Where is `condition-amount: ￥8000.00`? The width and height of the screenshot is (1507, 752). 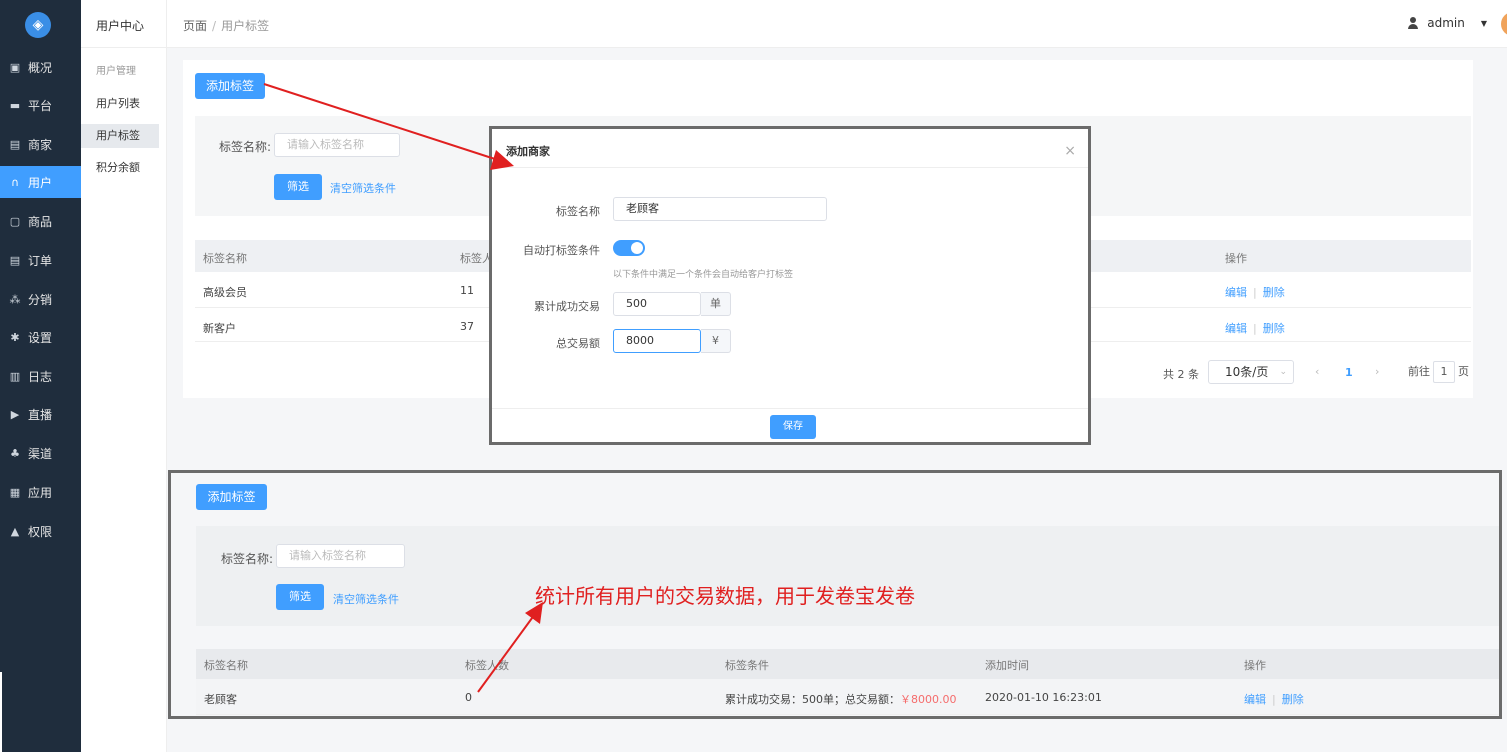
condition-amount: ￥8000.00 is located at coordinates (928, 699).